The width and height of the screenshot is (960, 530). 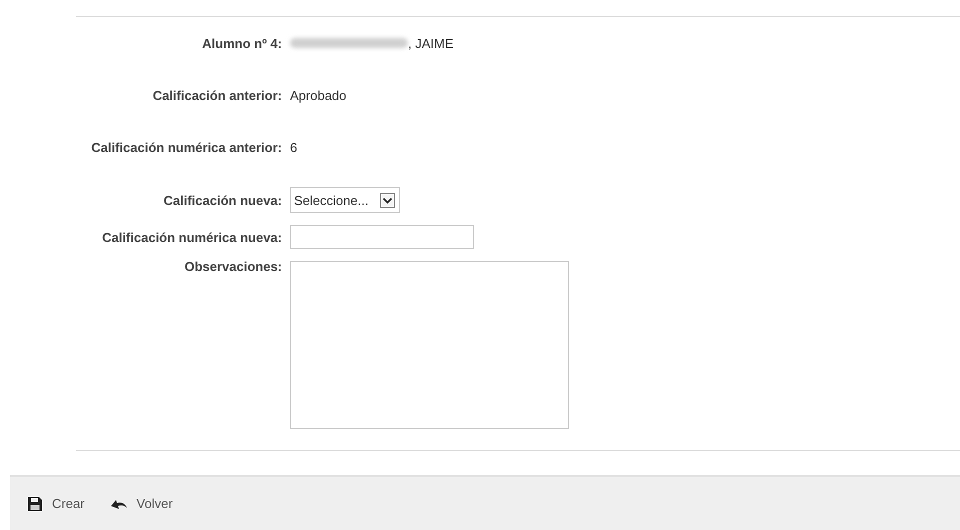 What do you see at coordinates (429, 345) in the screenshot?
I see `observations-field` at bounding box center [429, 345].